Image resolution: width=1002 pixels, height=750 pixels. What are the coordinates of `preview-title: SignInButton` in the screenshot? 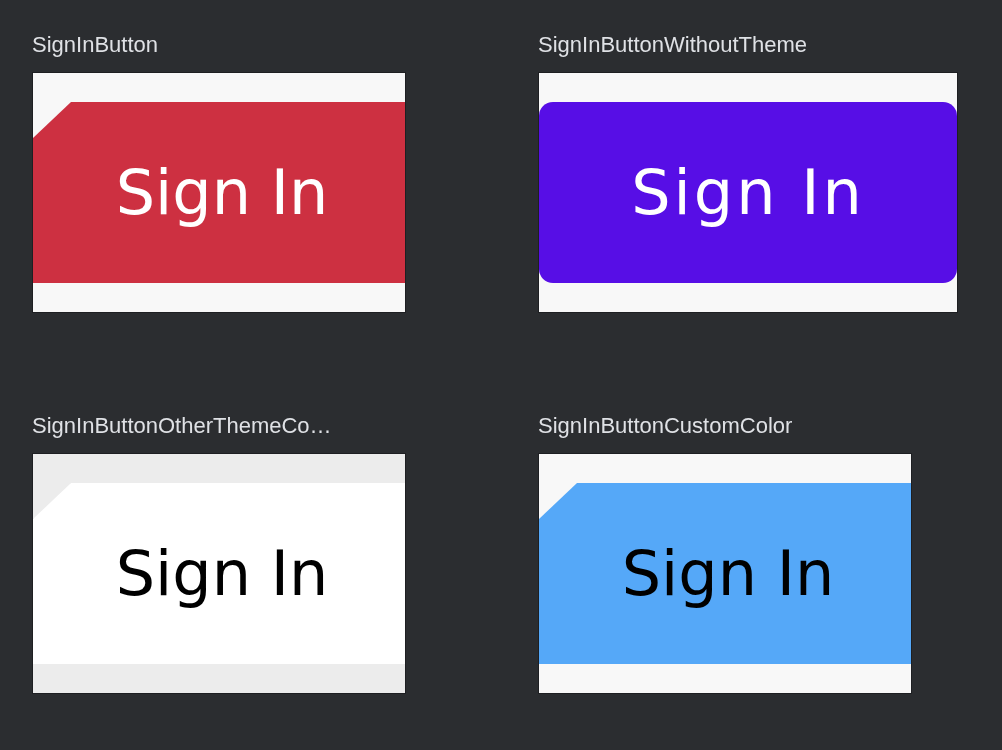 It's located at (95, 45).